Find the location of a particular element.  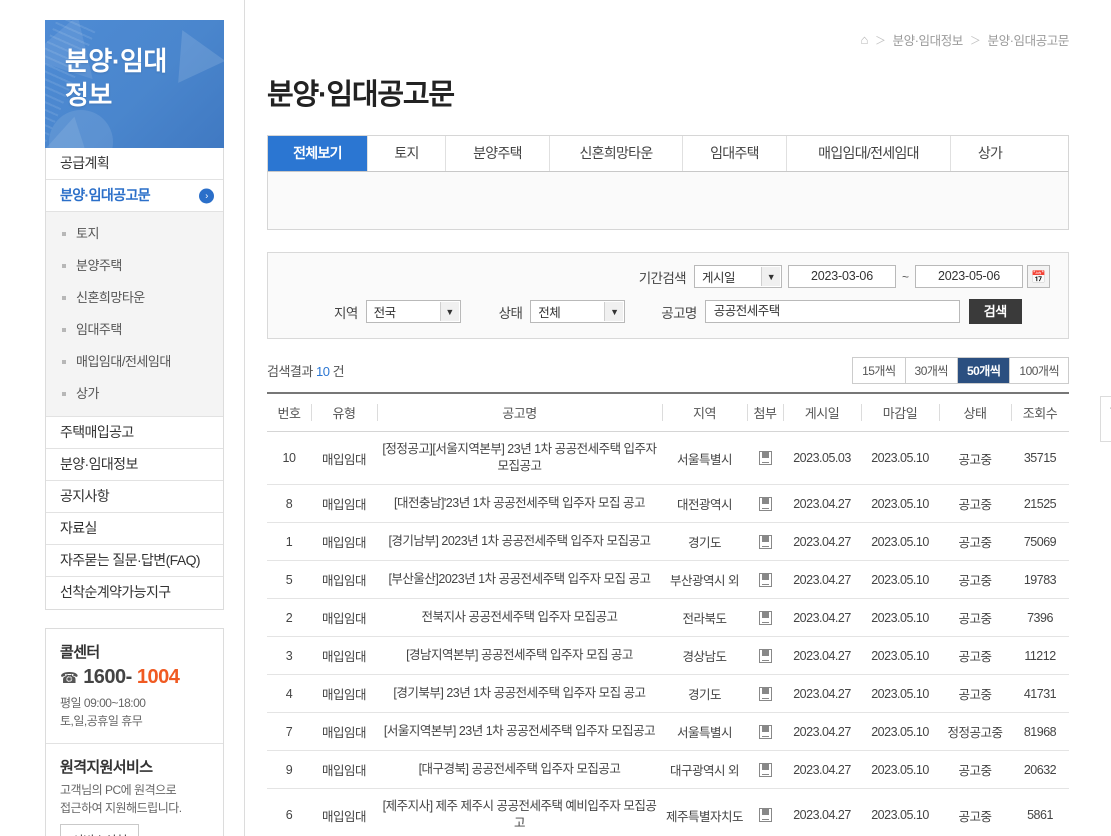

cell-region: 경상남도 is located at coordinates (704, 655).